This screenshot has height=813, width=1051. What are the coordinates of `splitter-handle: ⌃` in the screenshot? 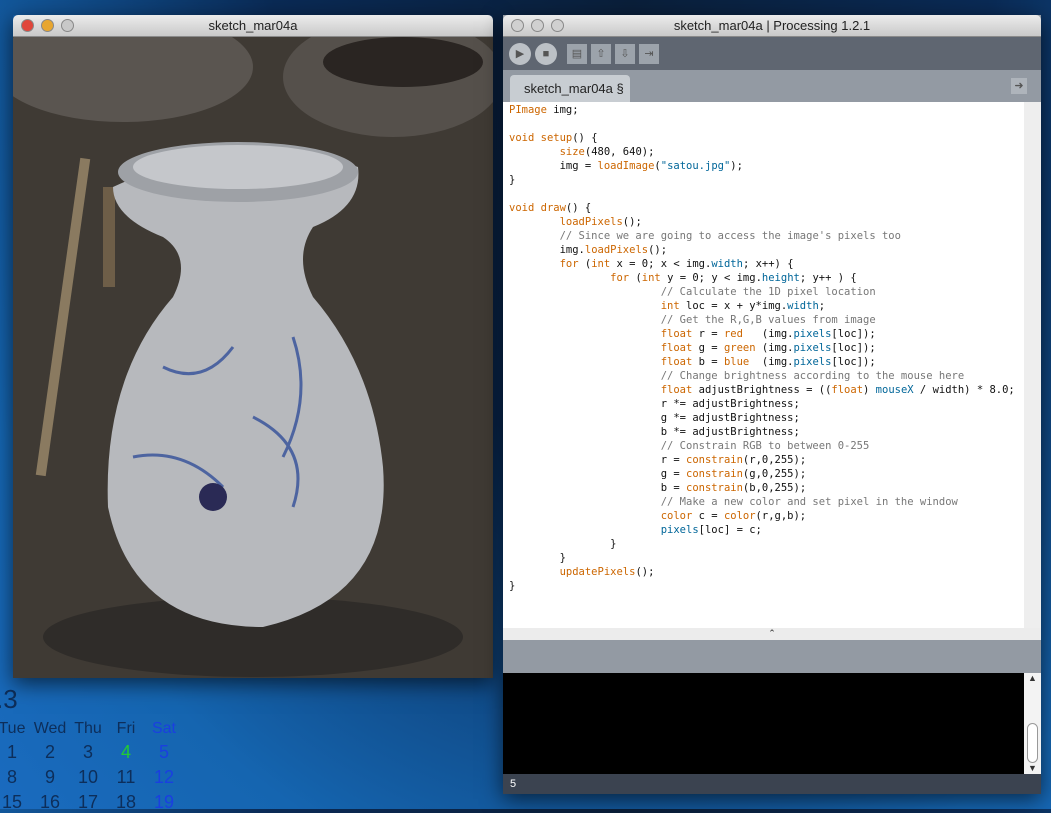 It's located at (772, 634).